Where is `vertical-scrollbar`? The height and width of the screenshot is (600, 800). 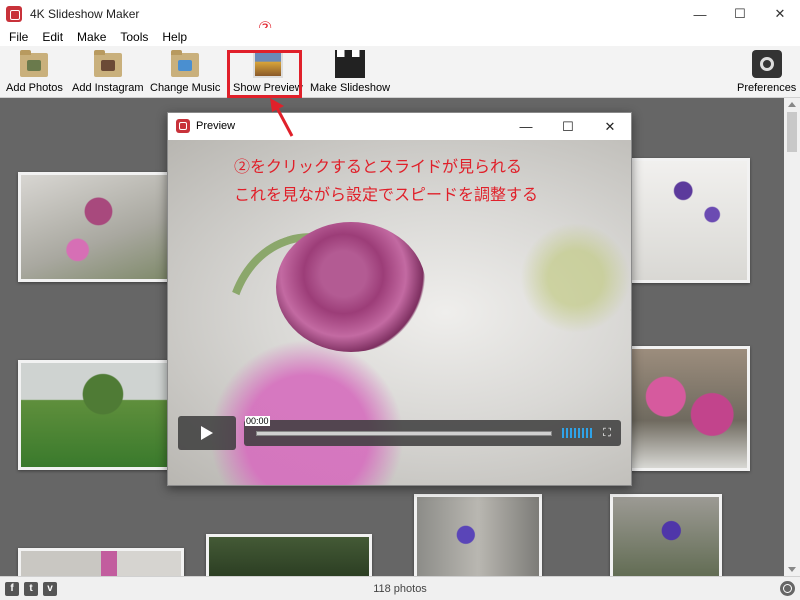
vertical-scrollbar is located at coordinates (792, 337).